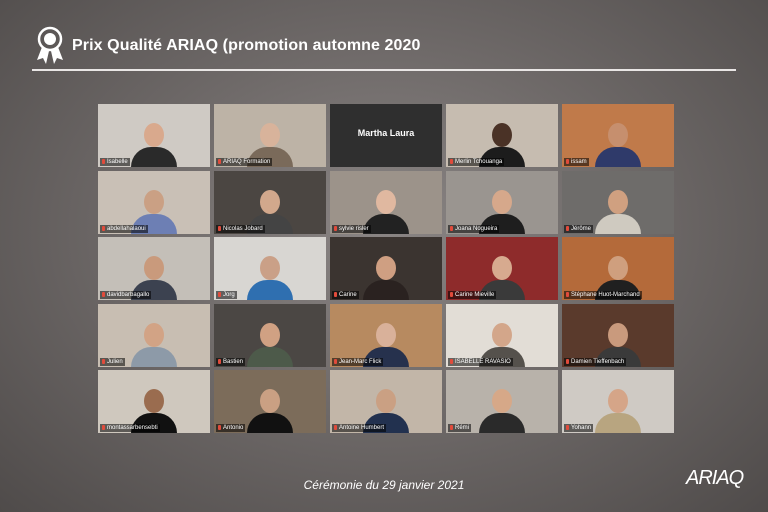 The image size is (768, 512). I want to click on participant-tile: Julien, so click(154, 335).